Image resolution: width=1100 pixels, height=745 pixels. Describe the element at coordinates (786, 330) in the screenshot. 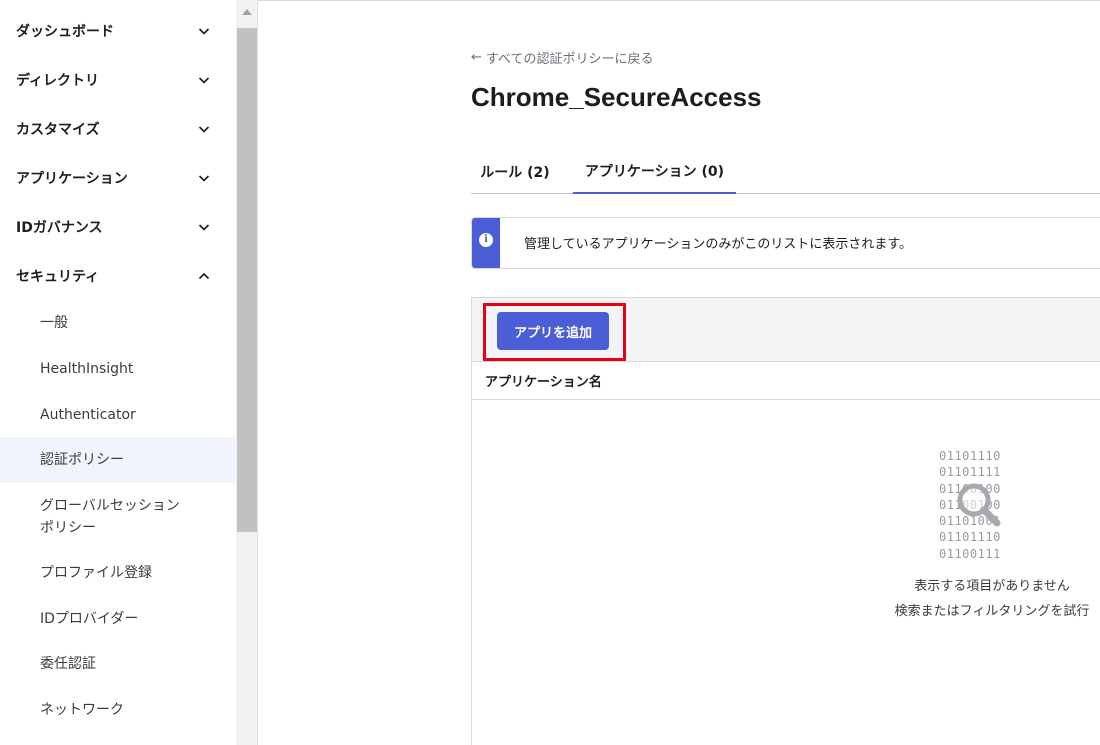

I see `table-toolbar: アプリを追加` at that location.